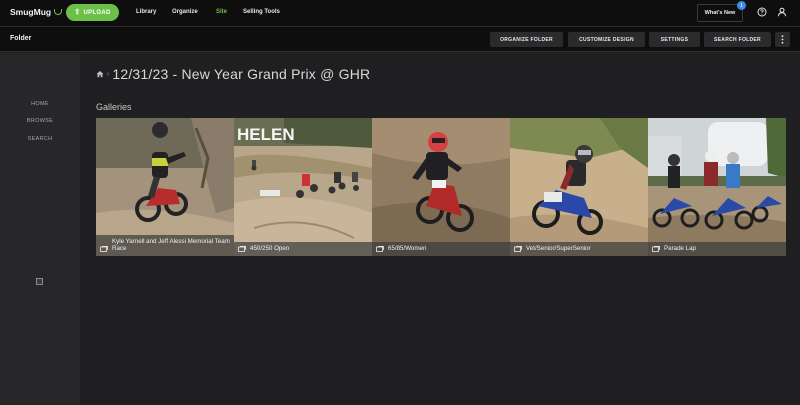 The width and height of the screenshot is (800, 405). I want to click on gallery-tile: Parade Lap, so click(717, 187).